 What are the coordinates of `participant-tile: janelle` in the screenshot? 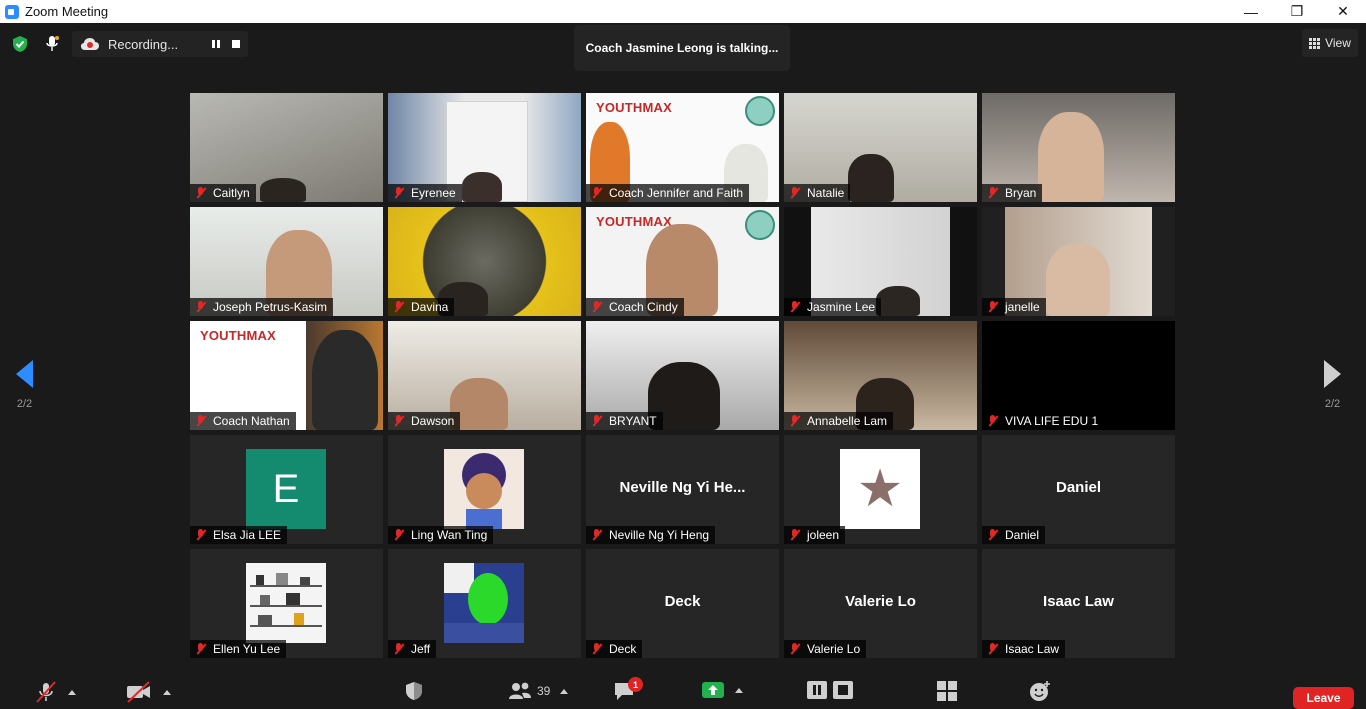 It's located at (1078, 261).